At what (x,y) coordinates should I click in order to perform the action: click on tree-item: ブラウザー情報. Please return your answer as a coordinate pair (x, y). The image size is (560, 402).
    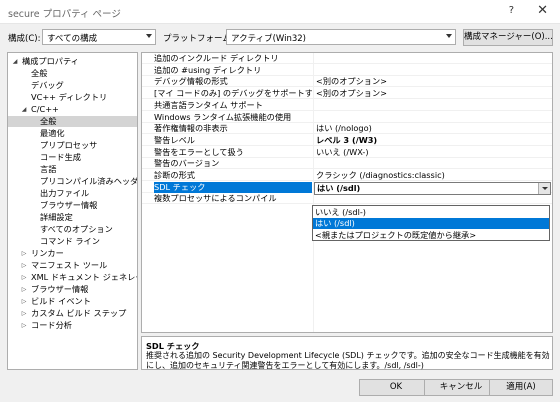
    Looking at the image, I should click on (72, 205).